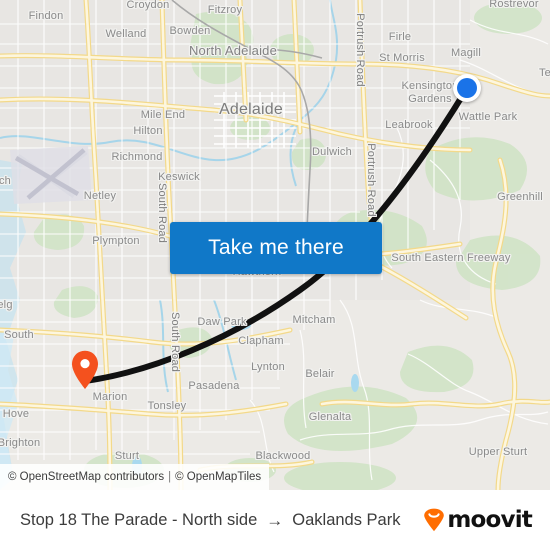 Image resolution: width=550 pixels, height=550 pixels. I want to click on moovit-wordmark: moovit, so click(489, 520).